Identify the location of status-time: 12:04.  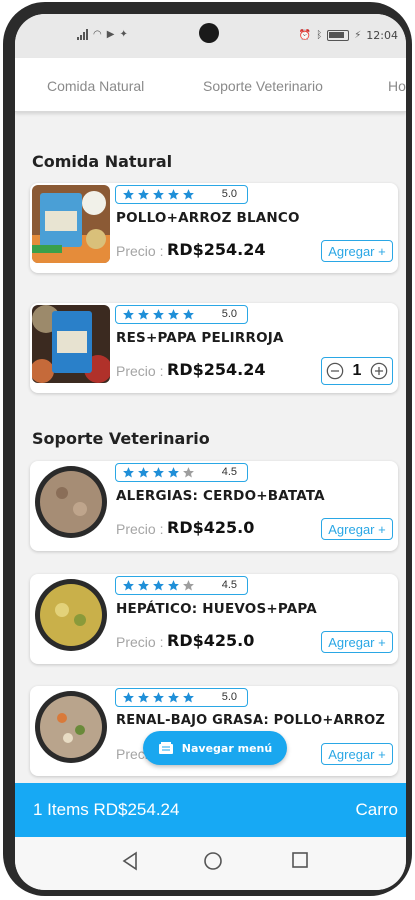
(382, 35).